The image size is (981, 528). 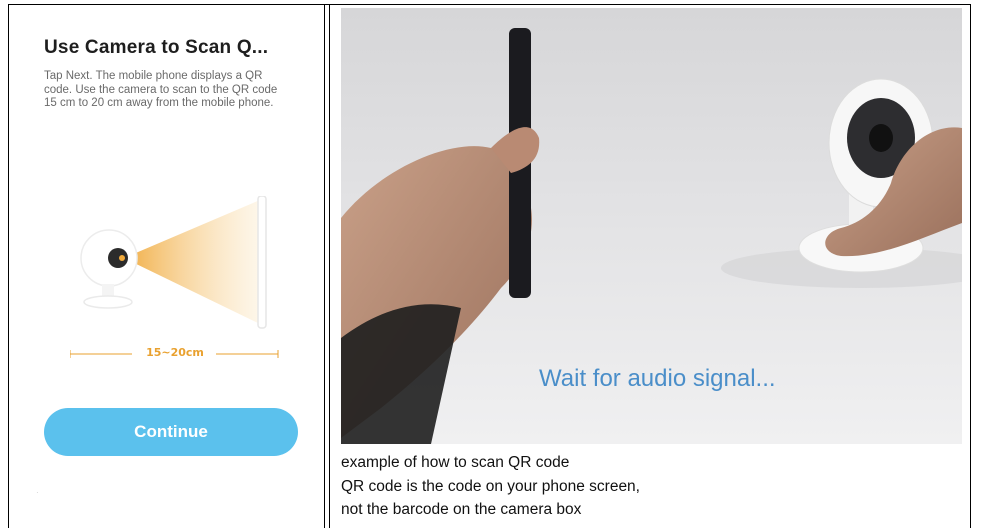 I want to click on decorative-mark: ·, so click(x=37, y=492).